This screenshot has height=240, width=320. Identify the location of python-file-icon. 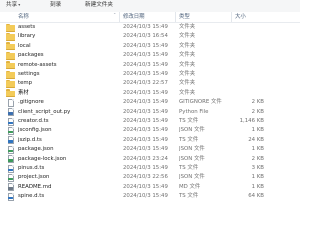
(10, 112).